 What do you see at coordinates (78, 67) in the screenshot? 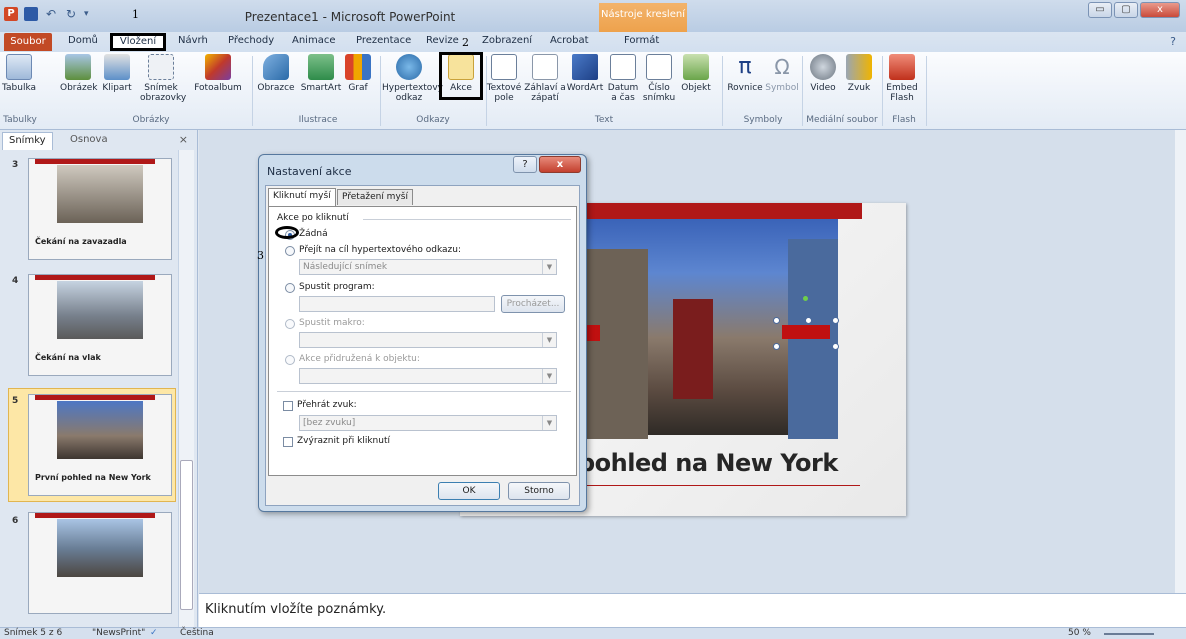
I see `picture-icon` at bounding box center [78, 67].